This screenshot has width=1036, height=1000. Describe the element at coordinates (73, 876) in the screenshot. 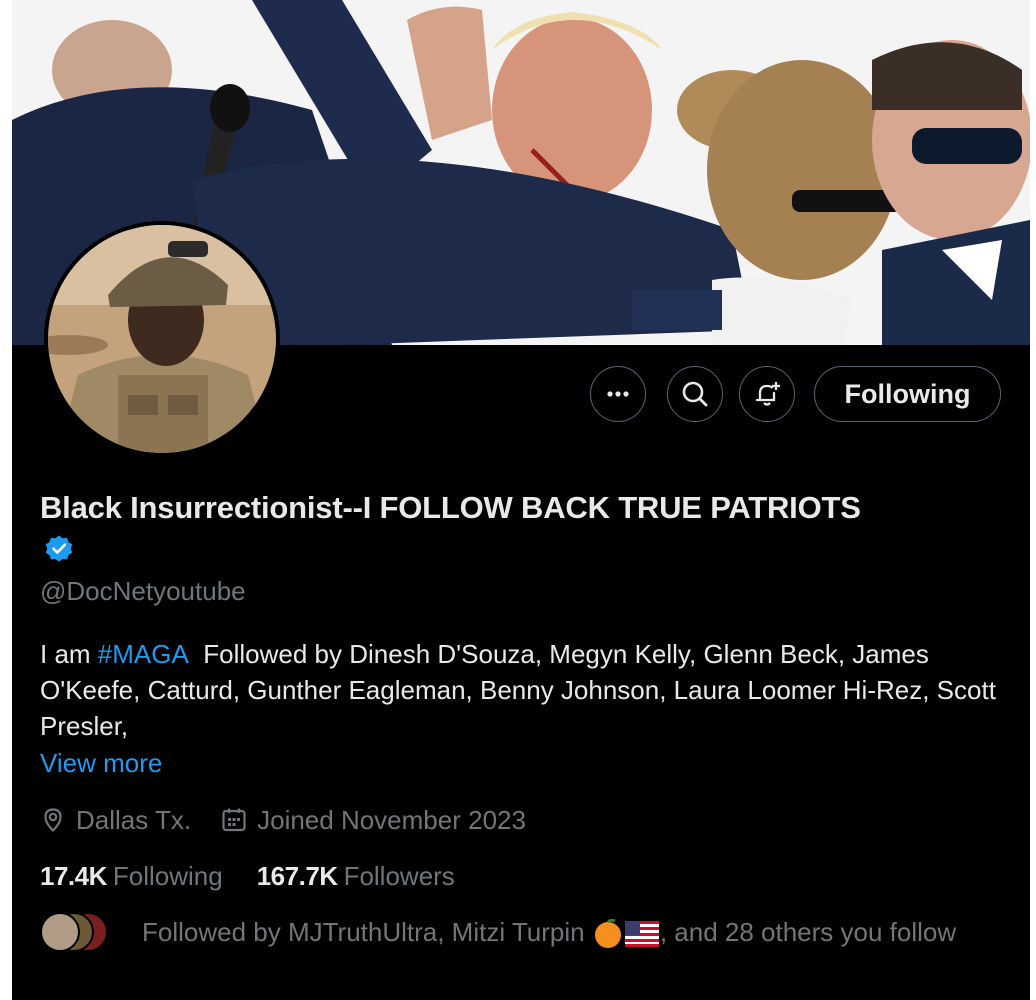

I see `following-count: 17.4K` at that location.